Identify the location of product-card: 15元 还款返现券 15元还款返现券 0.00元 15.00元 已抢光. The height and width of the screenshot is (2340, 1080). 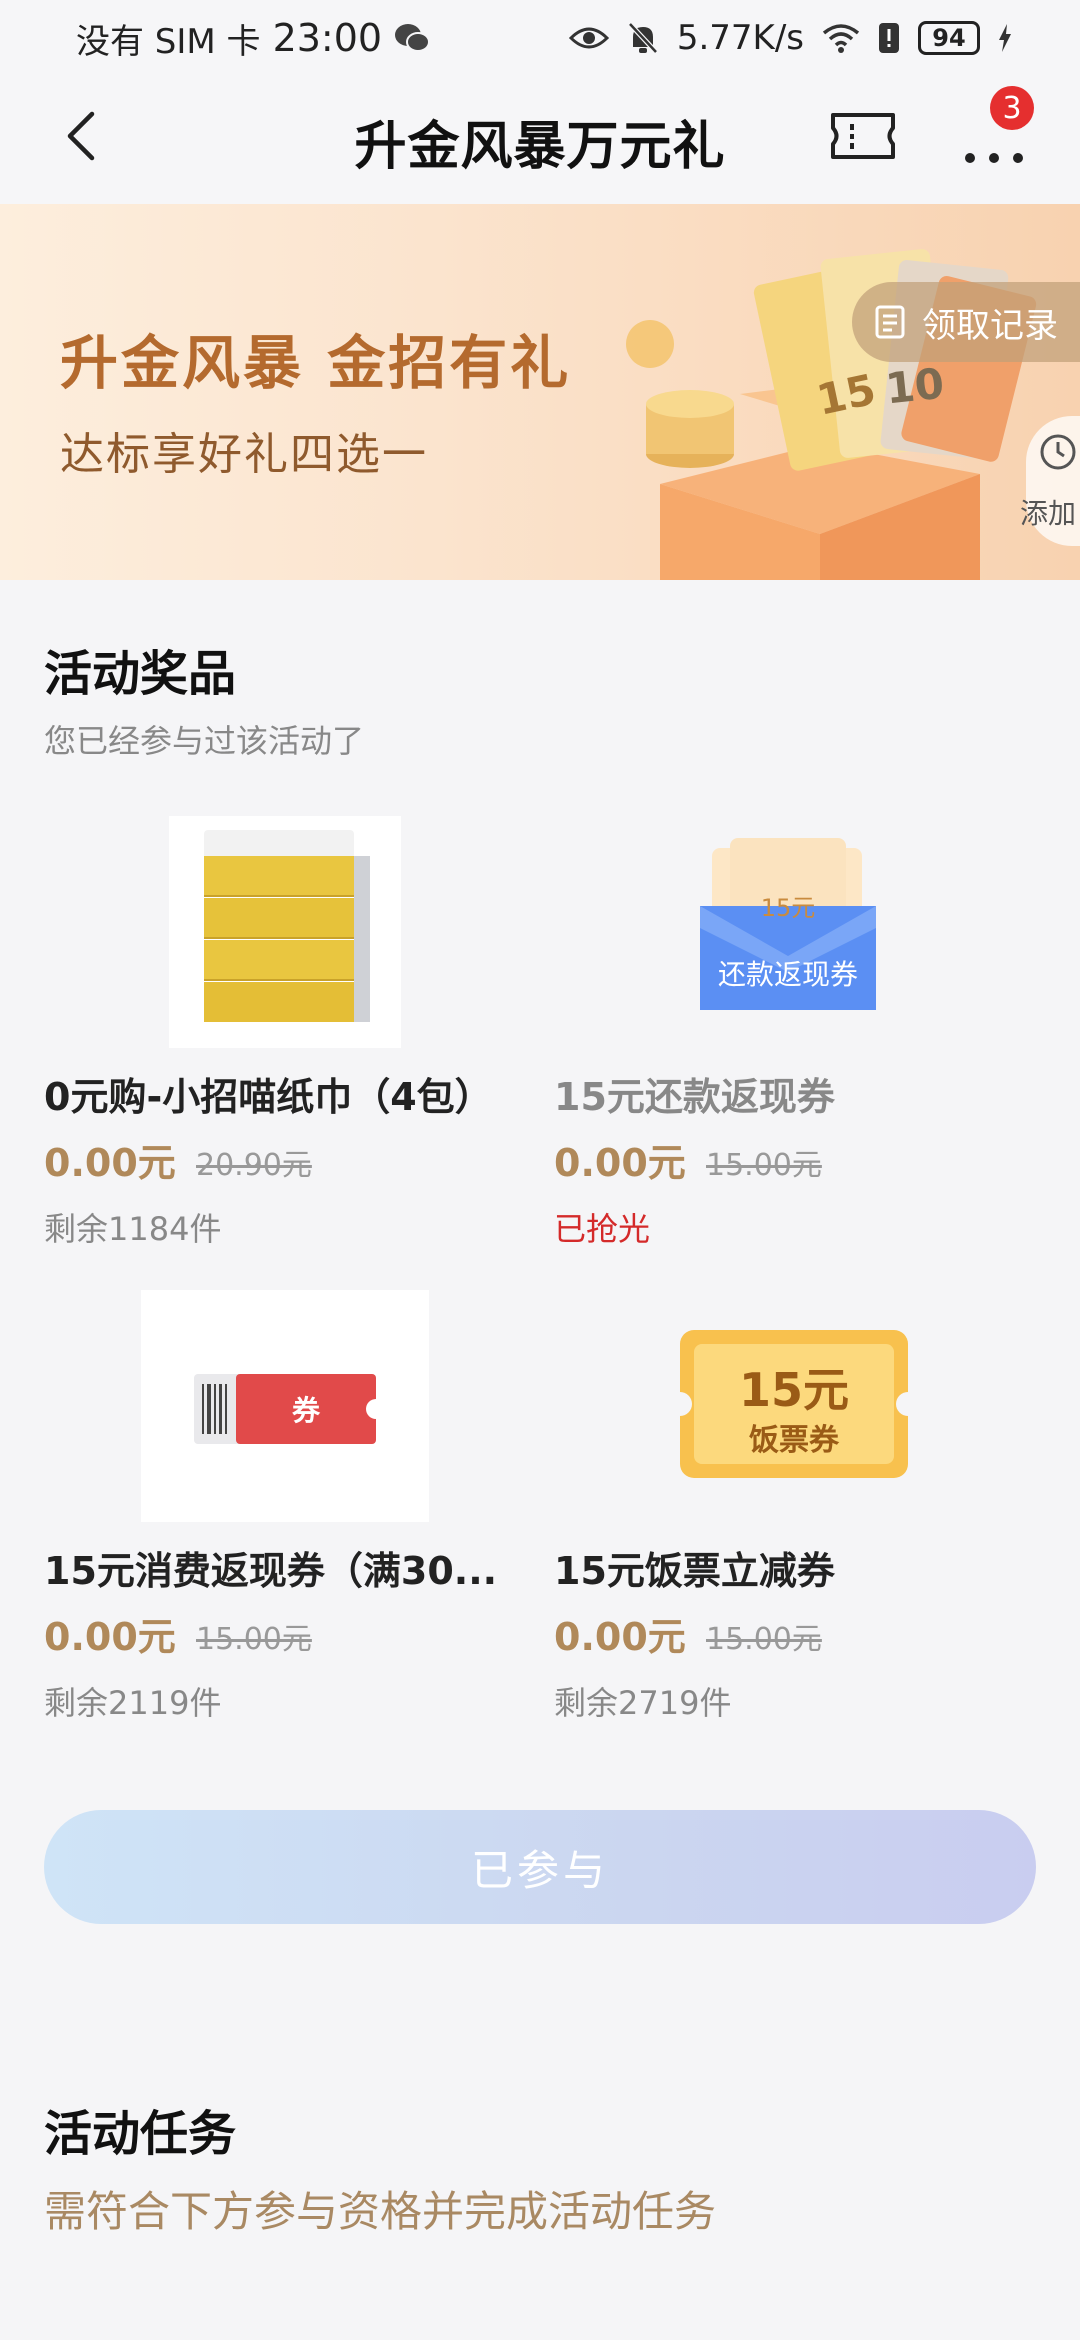
(794, 1036).